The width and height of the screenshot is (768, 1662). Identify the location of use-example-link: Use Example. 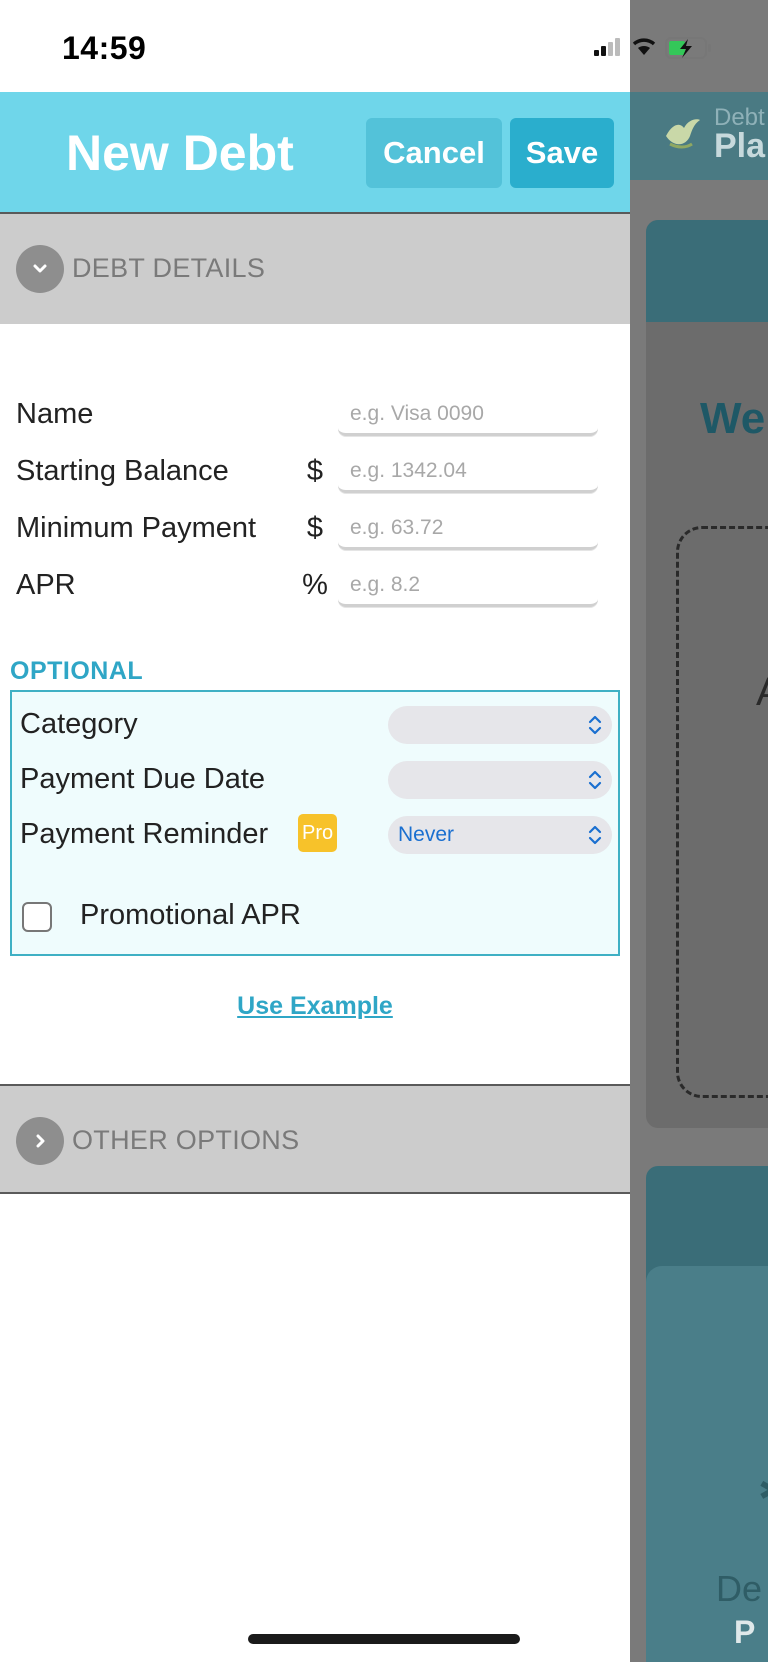
(315, 1006).